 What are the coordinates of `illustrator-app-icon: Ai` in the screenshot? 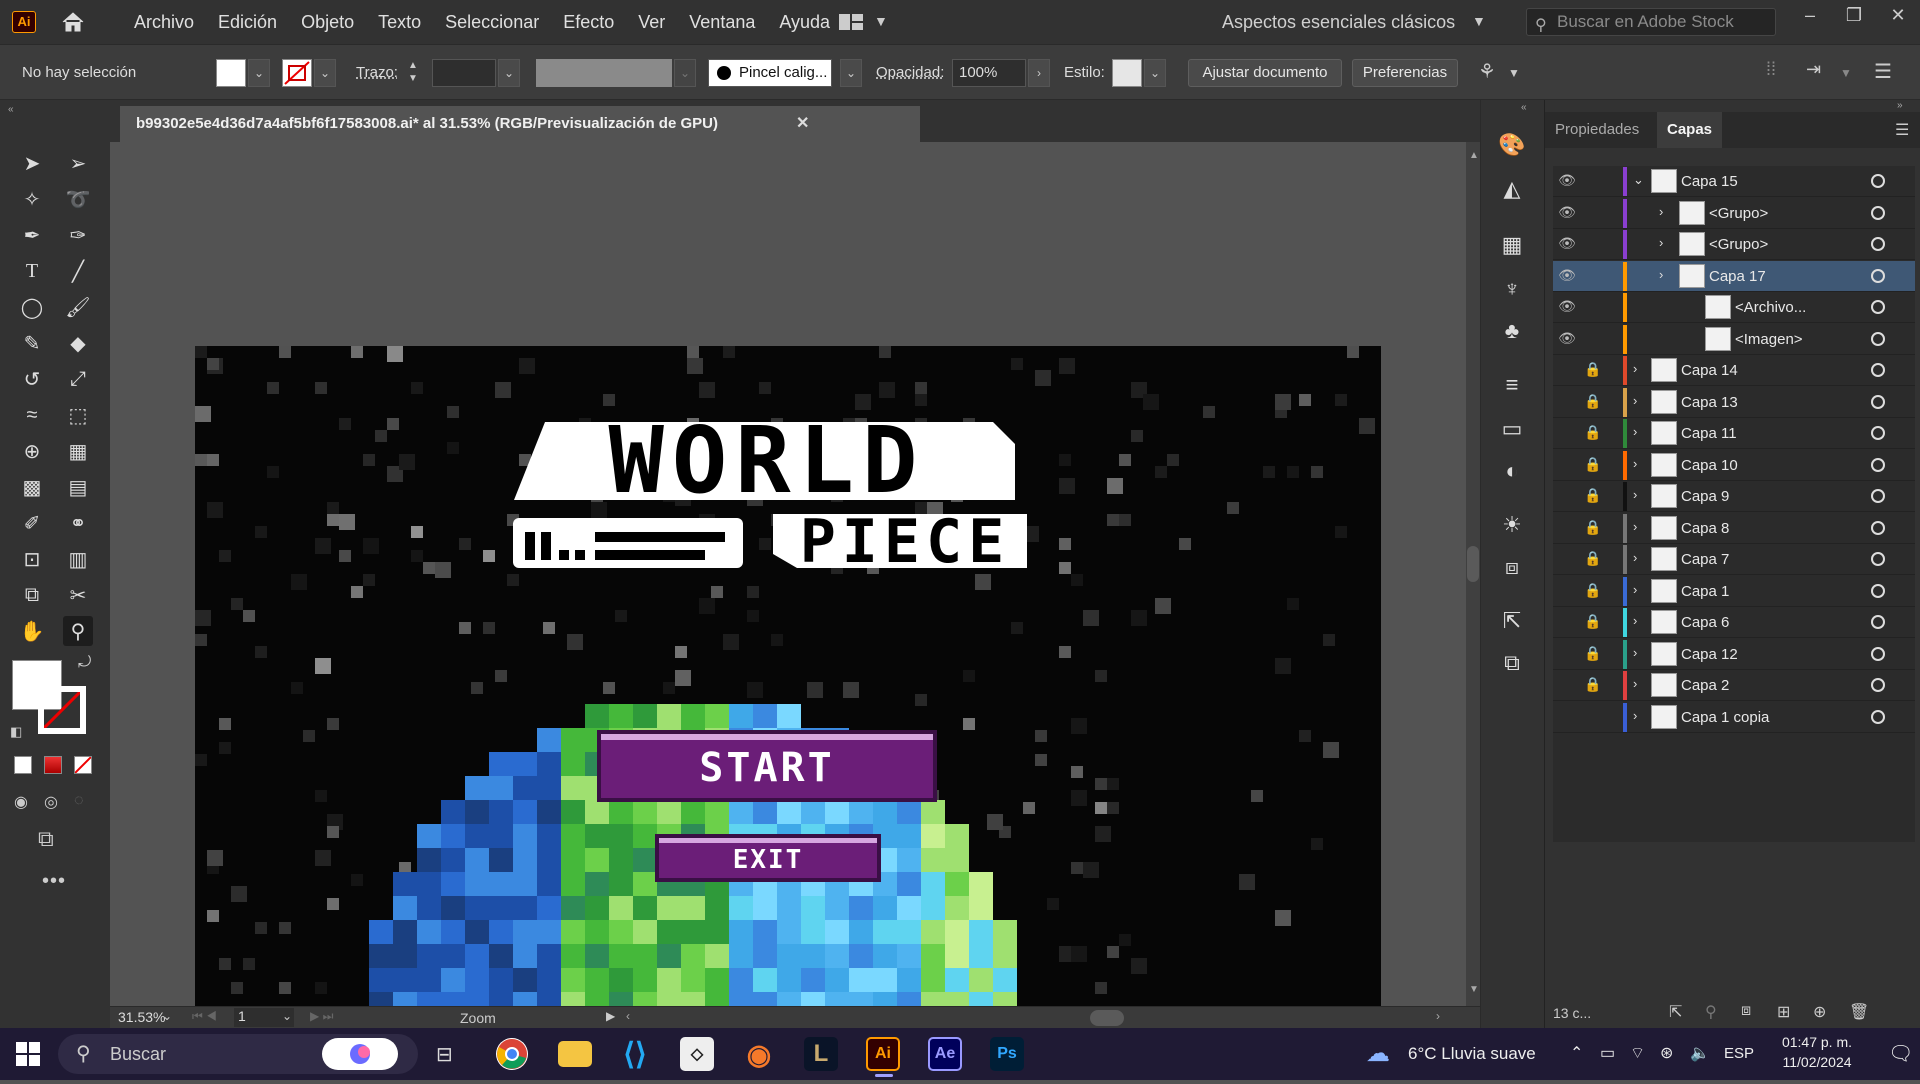 It's located at (883, 1054).